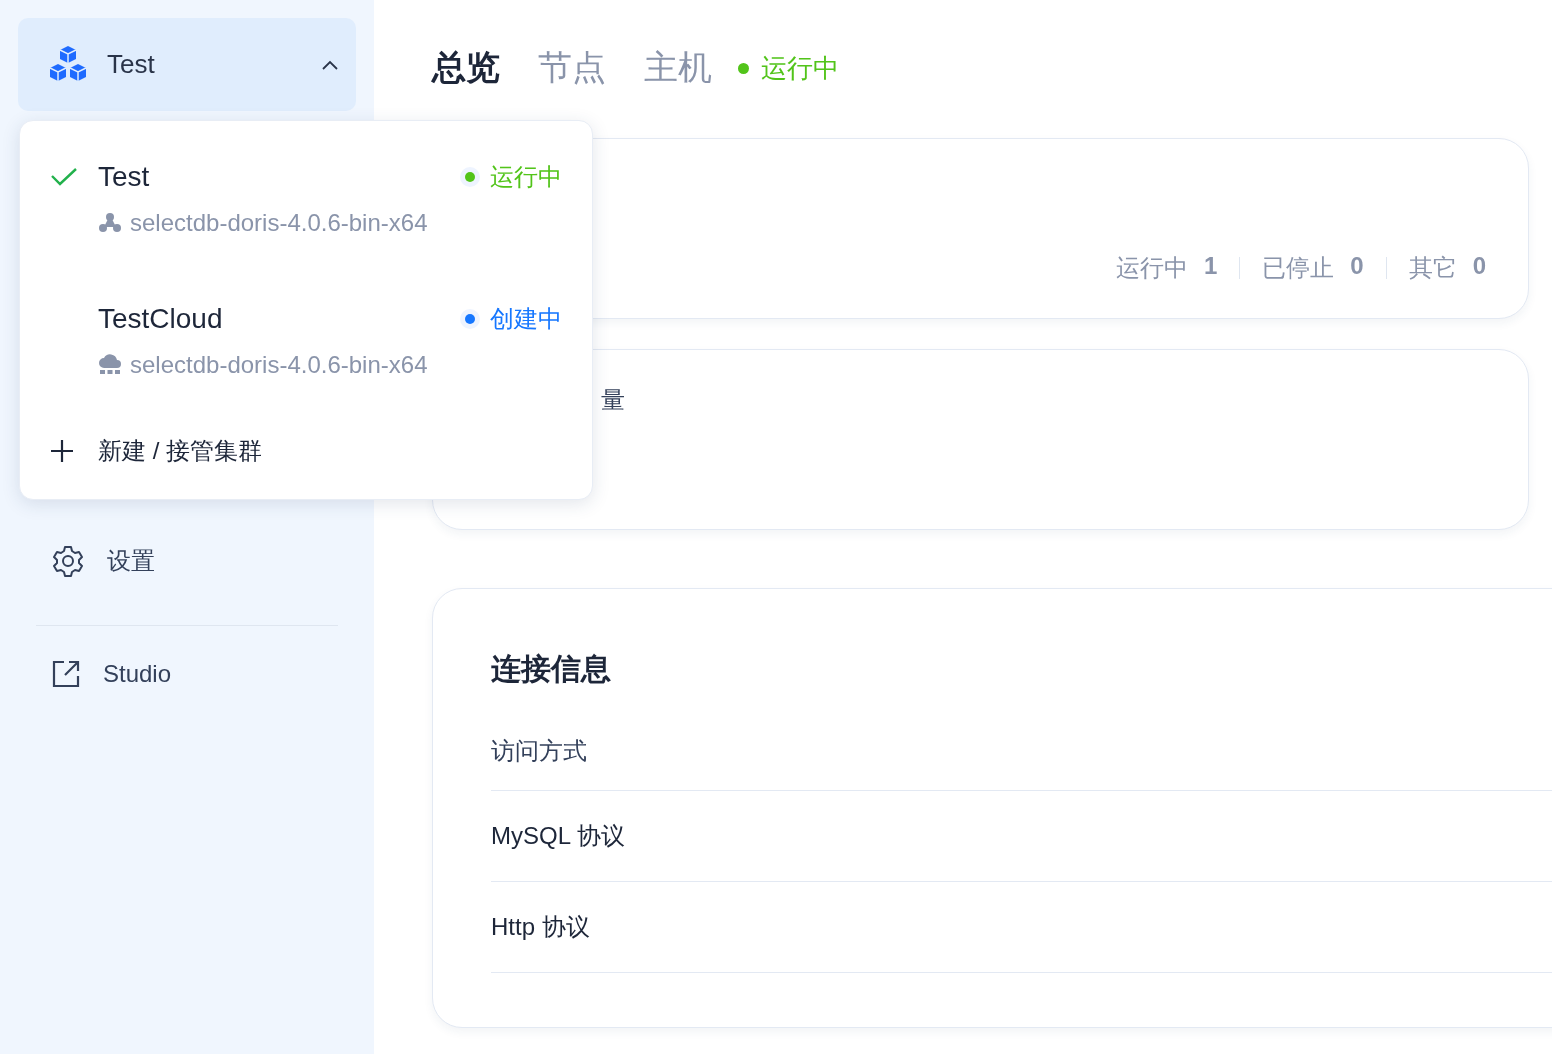 This screenshot has height=1054, width=1552. Describe the element at coordinates (187, 561) in the screenshot. I see `sidebar-item: 设置` at that location.